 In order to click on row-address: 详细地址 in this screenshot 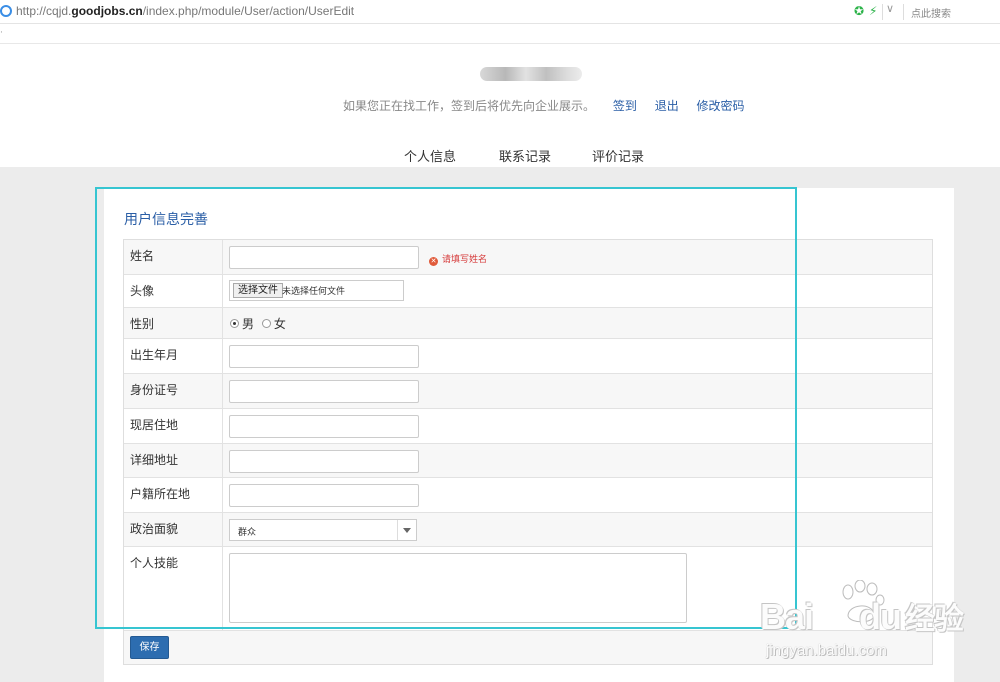, I will do `click(528, 461)`.